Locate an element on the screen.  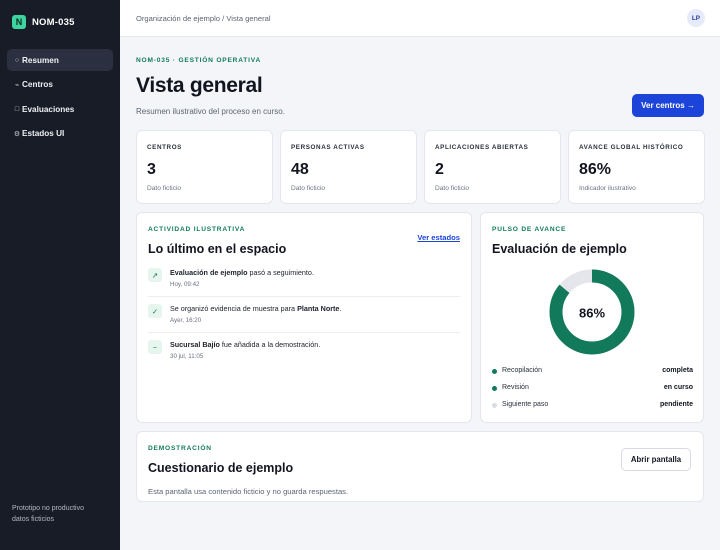
brand: N NOM-035 is located at coordinates (60, 22).